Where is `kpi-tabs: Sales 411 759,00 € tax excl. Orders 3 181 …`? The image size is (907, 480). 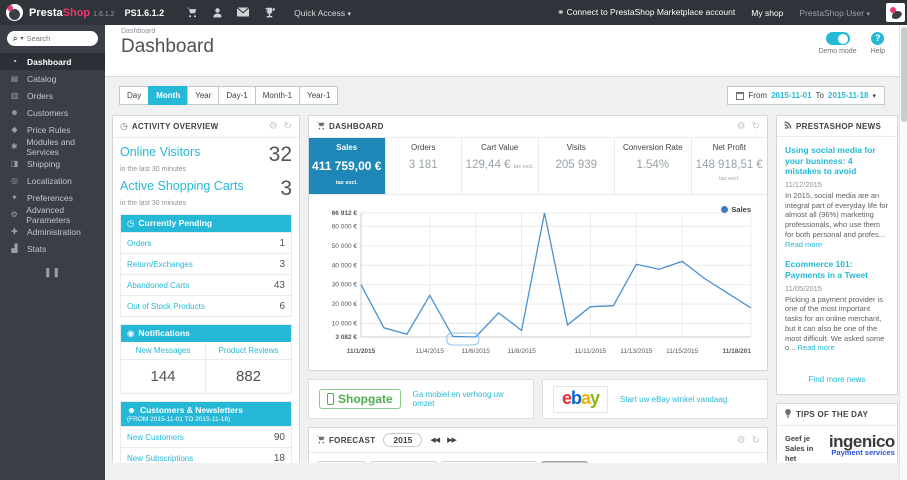 kpi-tabs: Sales 411 759,00 € tax excl. Orders 3 181 … is located at coordinates (538, 166).